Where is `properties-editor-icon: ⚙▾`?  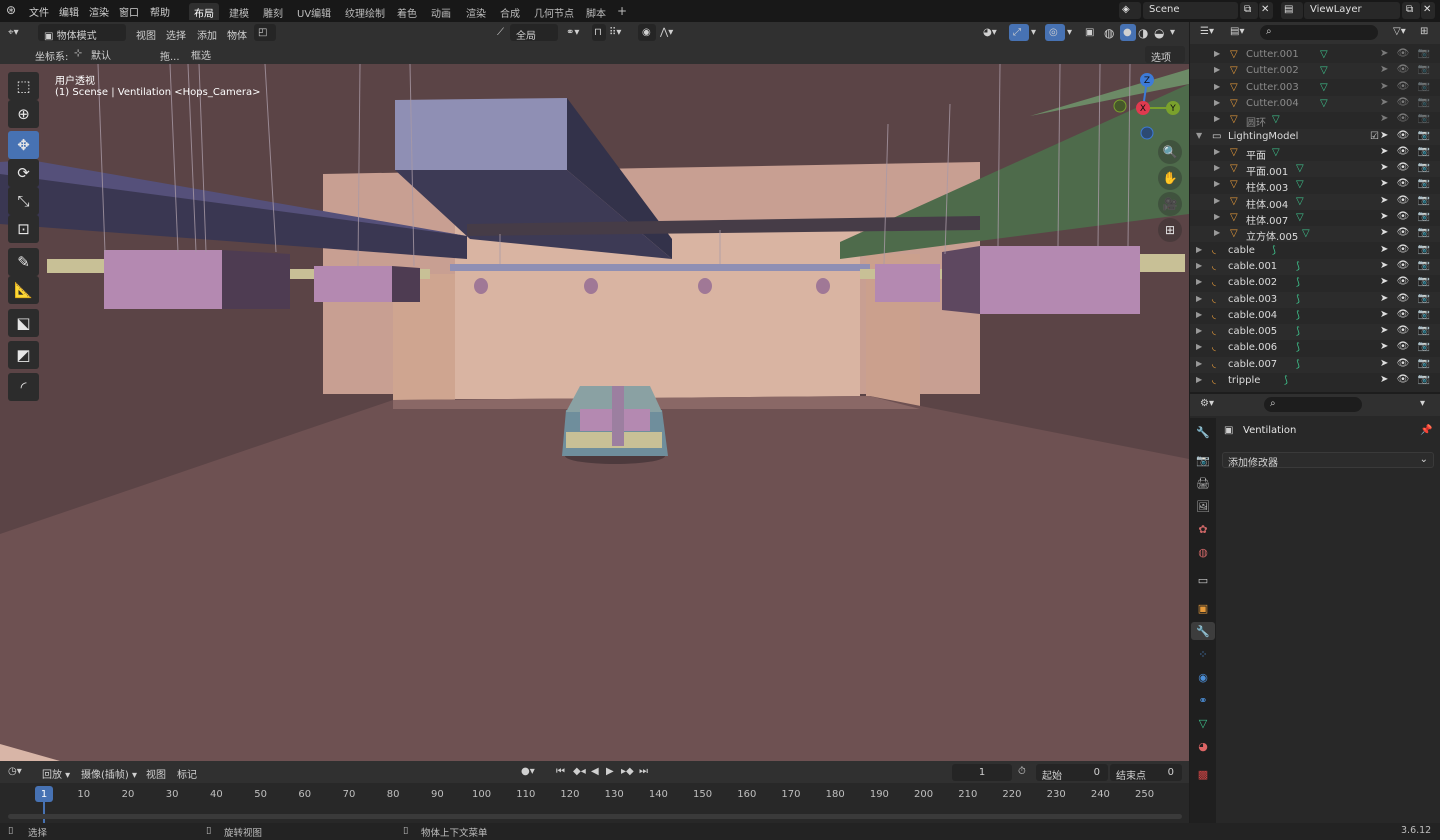
properties-editor-icon: ⚙▾ is located at coordinates (1207, 403).